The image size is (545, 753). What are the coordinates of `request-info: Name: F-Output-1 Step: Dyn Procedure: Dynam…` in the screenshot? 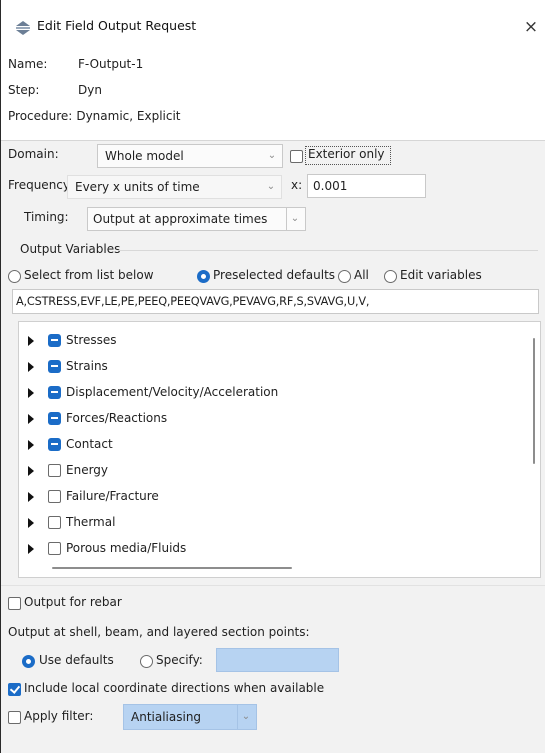 It's located at (273, 92).